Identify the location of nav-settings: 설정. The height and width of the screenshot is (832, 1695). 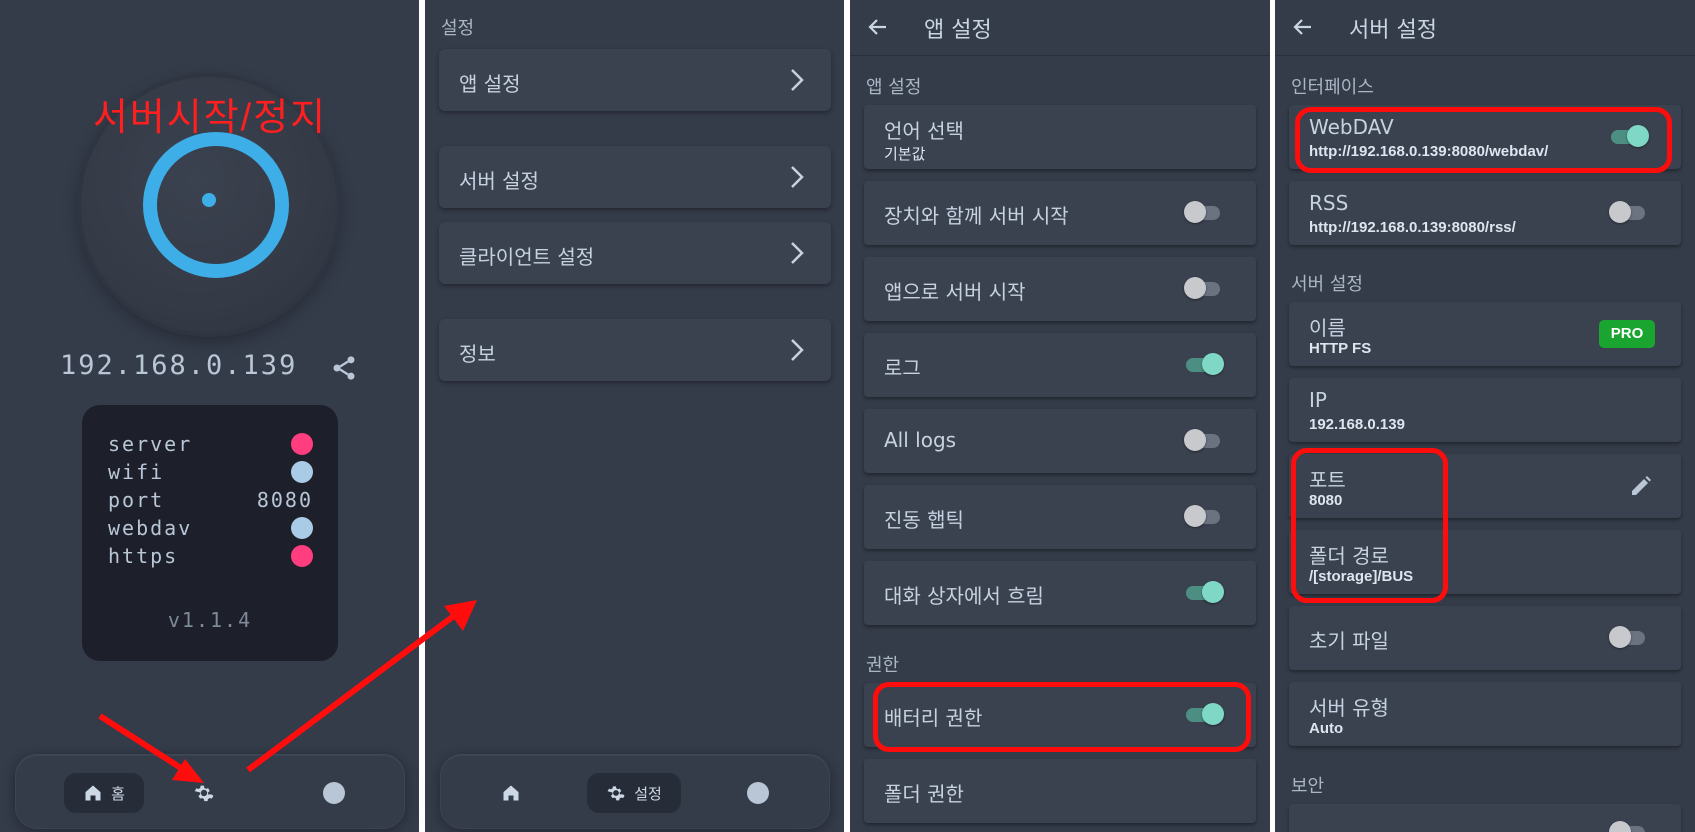
(634, 793).